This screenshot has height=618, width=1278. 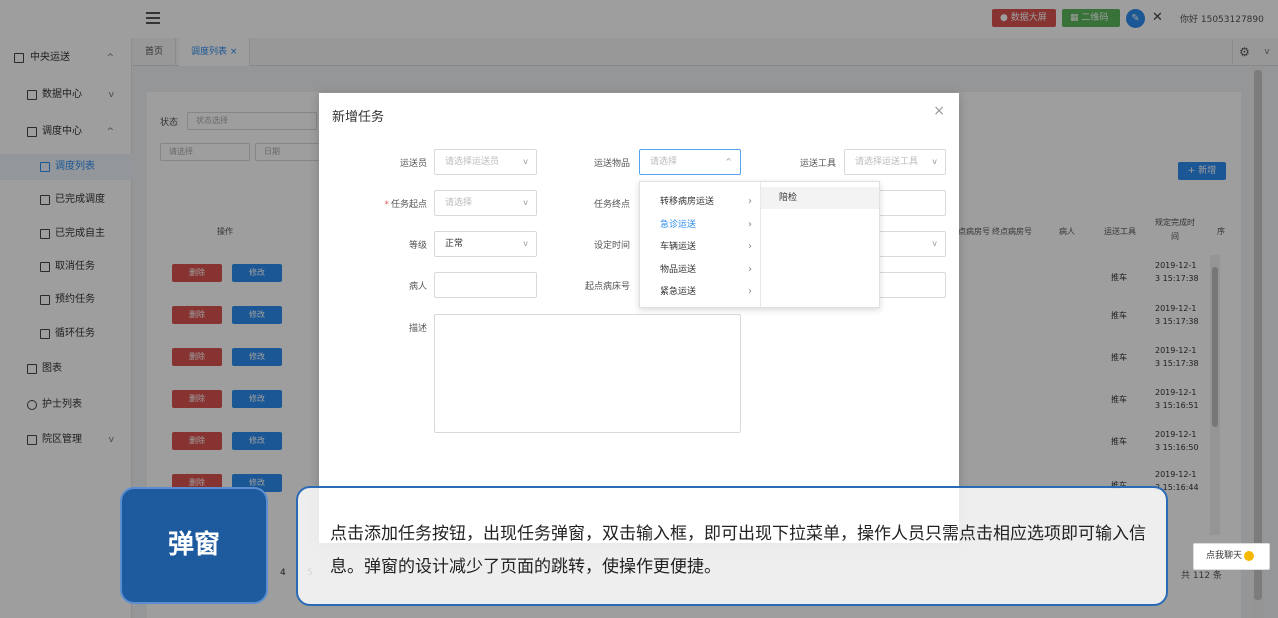 I want to click on tool-select: 请选择运送工具 v, so click(x=895, y=162).